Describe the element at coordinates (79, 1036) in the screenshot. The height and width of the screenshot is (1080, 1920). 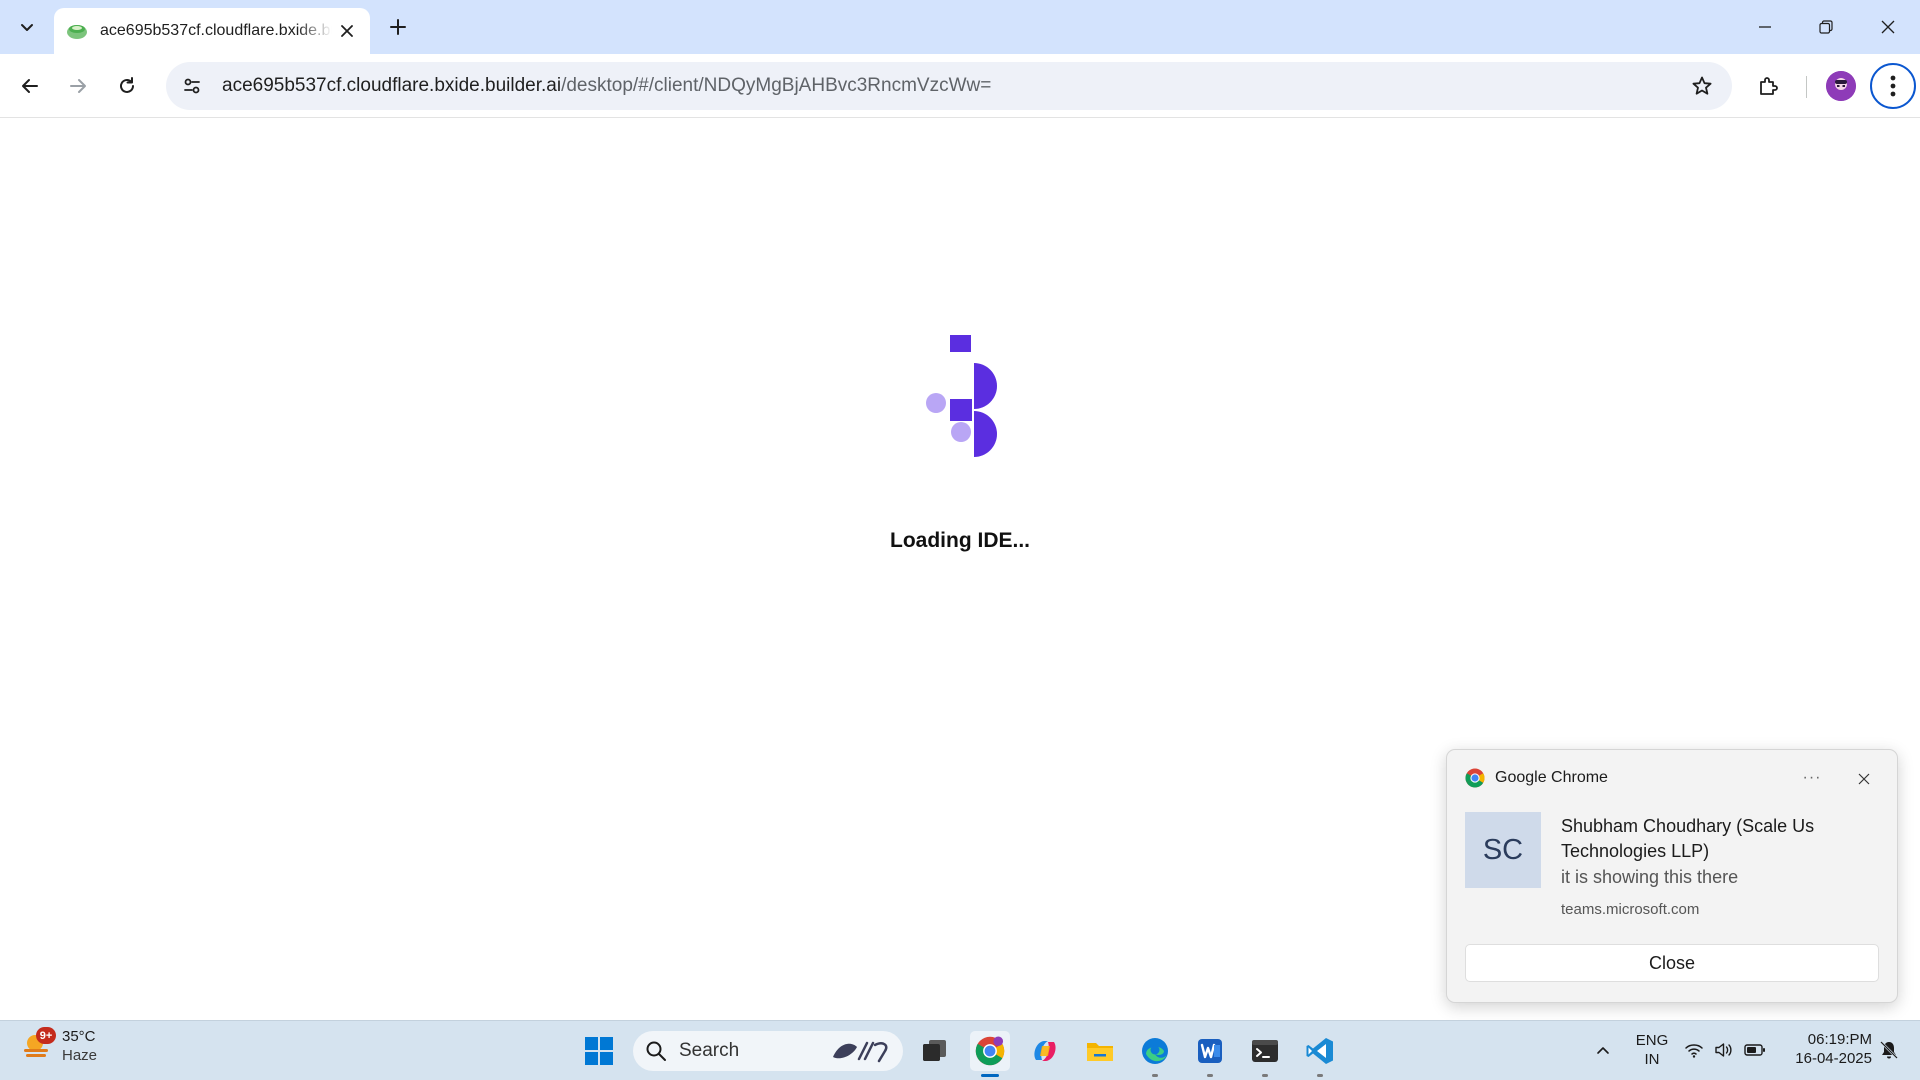
I see `weather-temperature: 35°C` at that location.